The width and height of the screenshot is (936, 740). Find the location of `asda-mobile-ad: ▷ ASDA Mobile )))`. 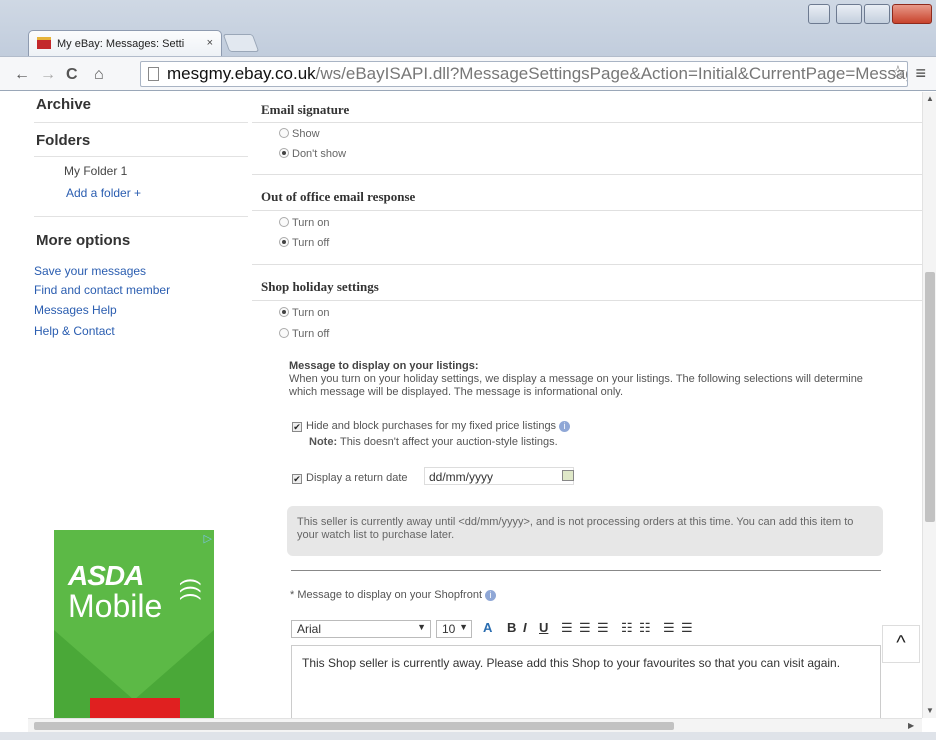

asda-mobile-ad: ▷ ASDA Mobile ))) is located at coordinates (134, 630).